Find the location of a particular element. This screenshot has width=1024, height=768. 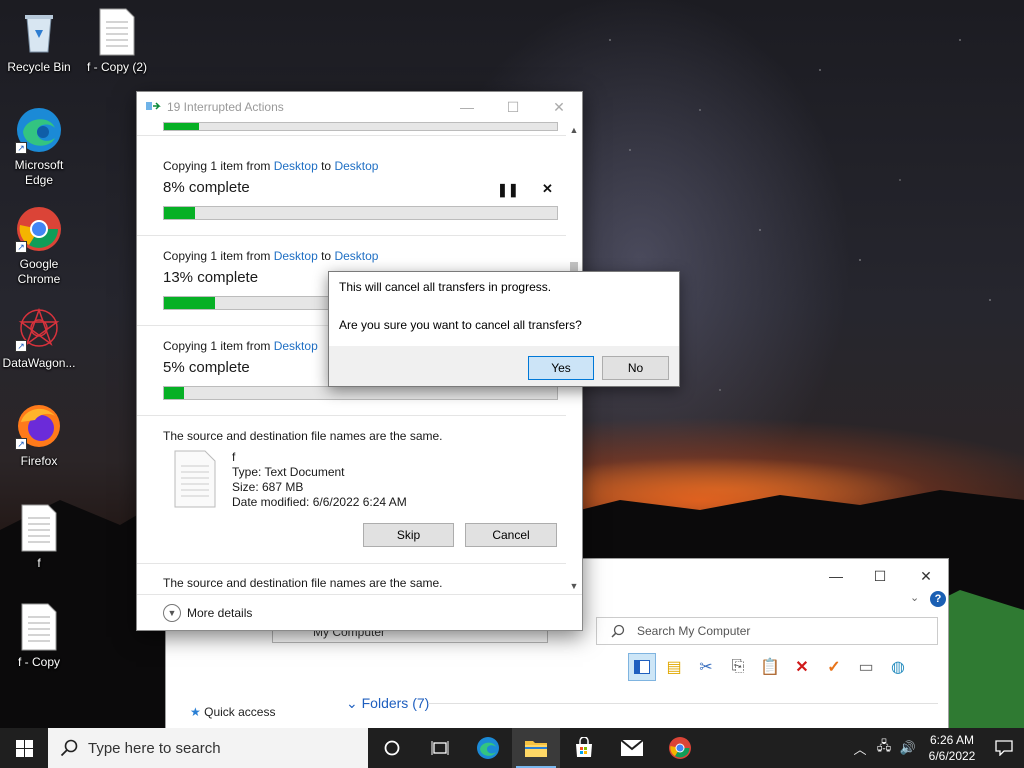

copy-files-icon is located at coordinates (153, 106).